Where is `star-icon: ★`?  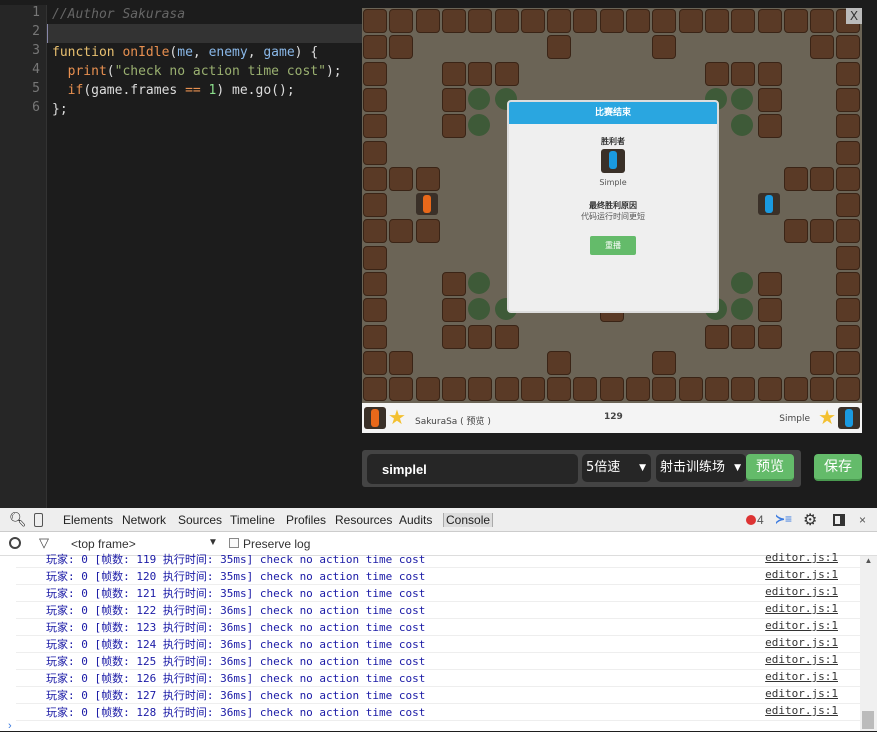 star-icon: ★ is located at coordinates (827, 417).